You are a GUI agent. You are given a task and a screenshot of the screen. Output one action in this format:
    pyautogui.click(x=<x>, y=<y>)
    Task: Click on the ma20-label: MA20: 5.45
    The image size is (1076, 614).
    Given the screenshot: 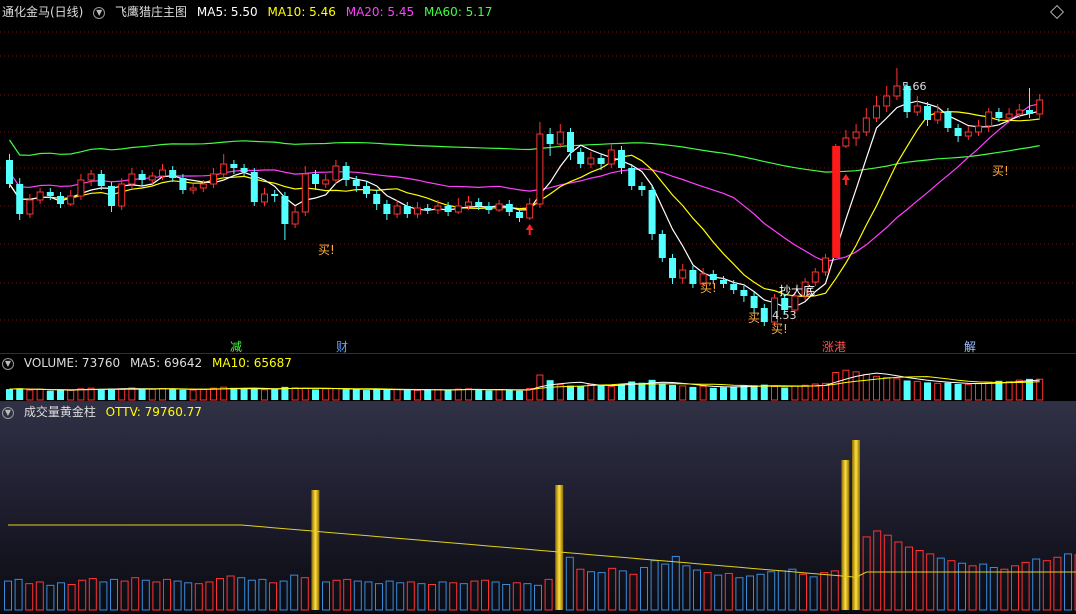 What is the action you would take?
    pyautogui.click(x=380, y=12)
    